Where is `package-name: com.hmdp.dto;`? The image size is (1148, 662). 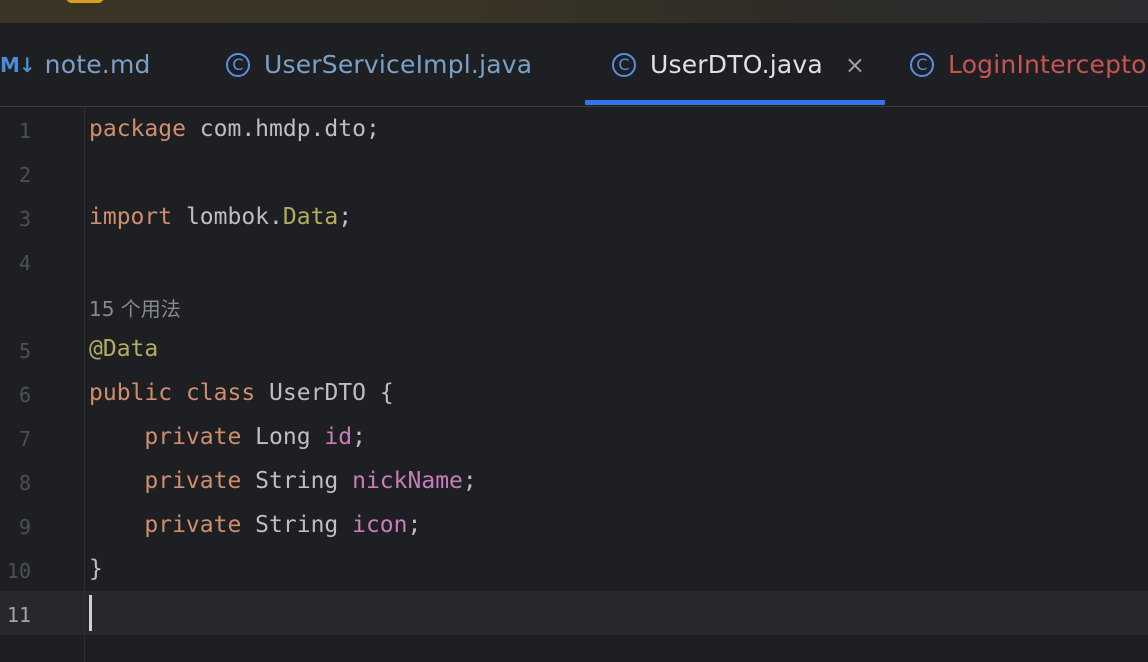
package-name: com.hmdp.dto; is located at coordinates (282, 129).